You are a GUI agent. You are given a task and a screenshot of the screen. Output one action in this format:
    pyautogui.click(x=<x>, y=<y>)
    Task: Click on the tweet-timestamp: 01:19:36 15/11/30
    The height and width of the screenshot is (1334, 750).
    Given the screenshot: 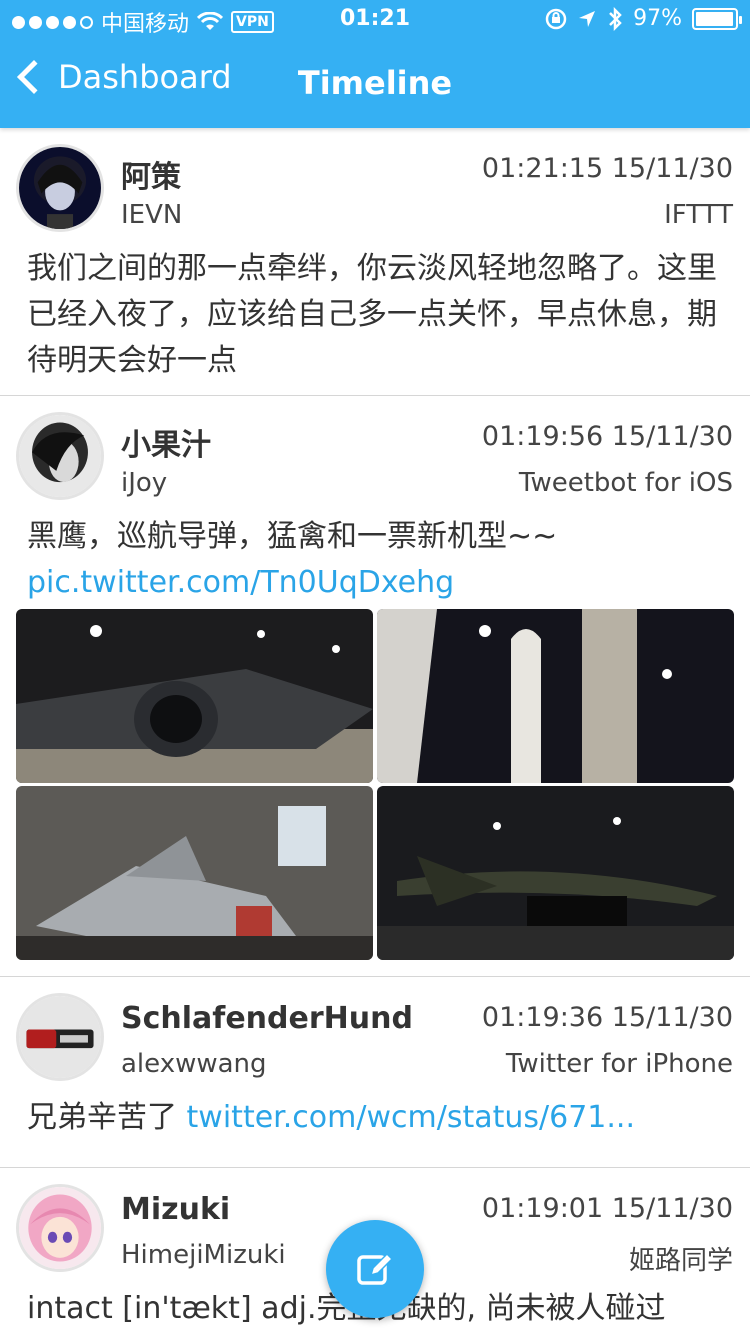 What is the action you would take?
    pyautogui.click(x=607, y=1017)
    